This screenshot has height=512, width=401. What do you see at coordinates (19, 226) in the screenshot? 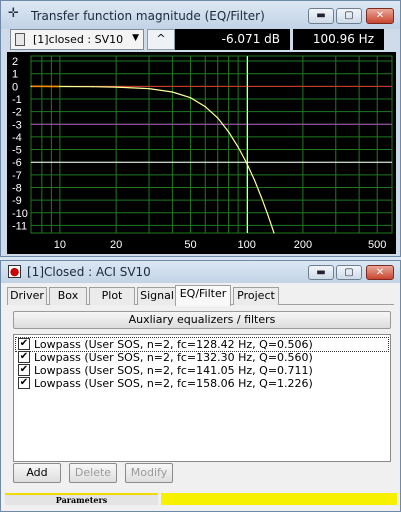
I see `y-tick-label: -11` at bounding box center [19, 226].